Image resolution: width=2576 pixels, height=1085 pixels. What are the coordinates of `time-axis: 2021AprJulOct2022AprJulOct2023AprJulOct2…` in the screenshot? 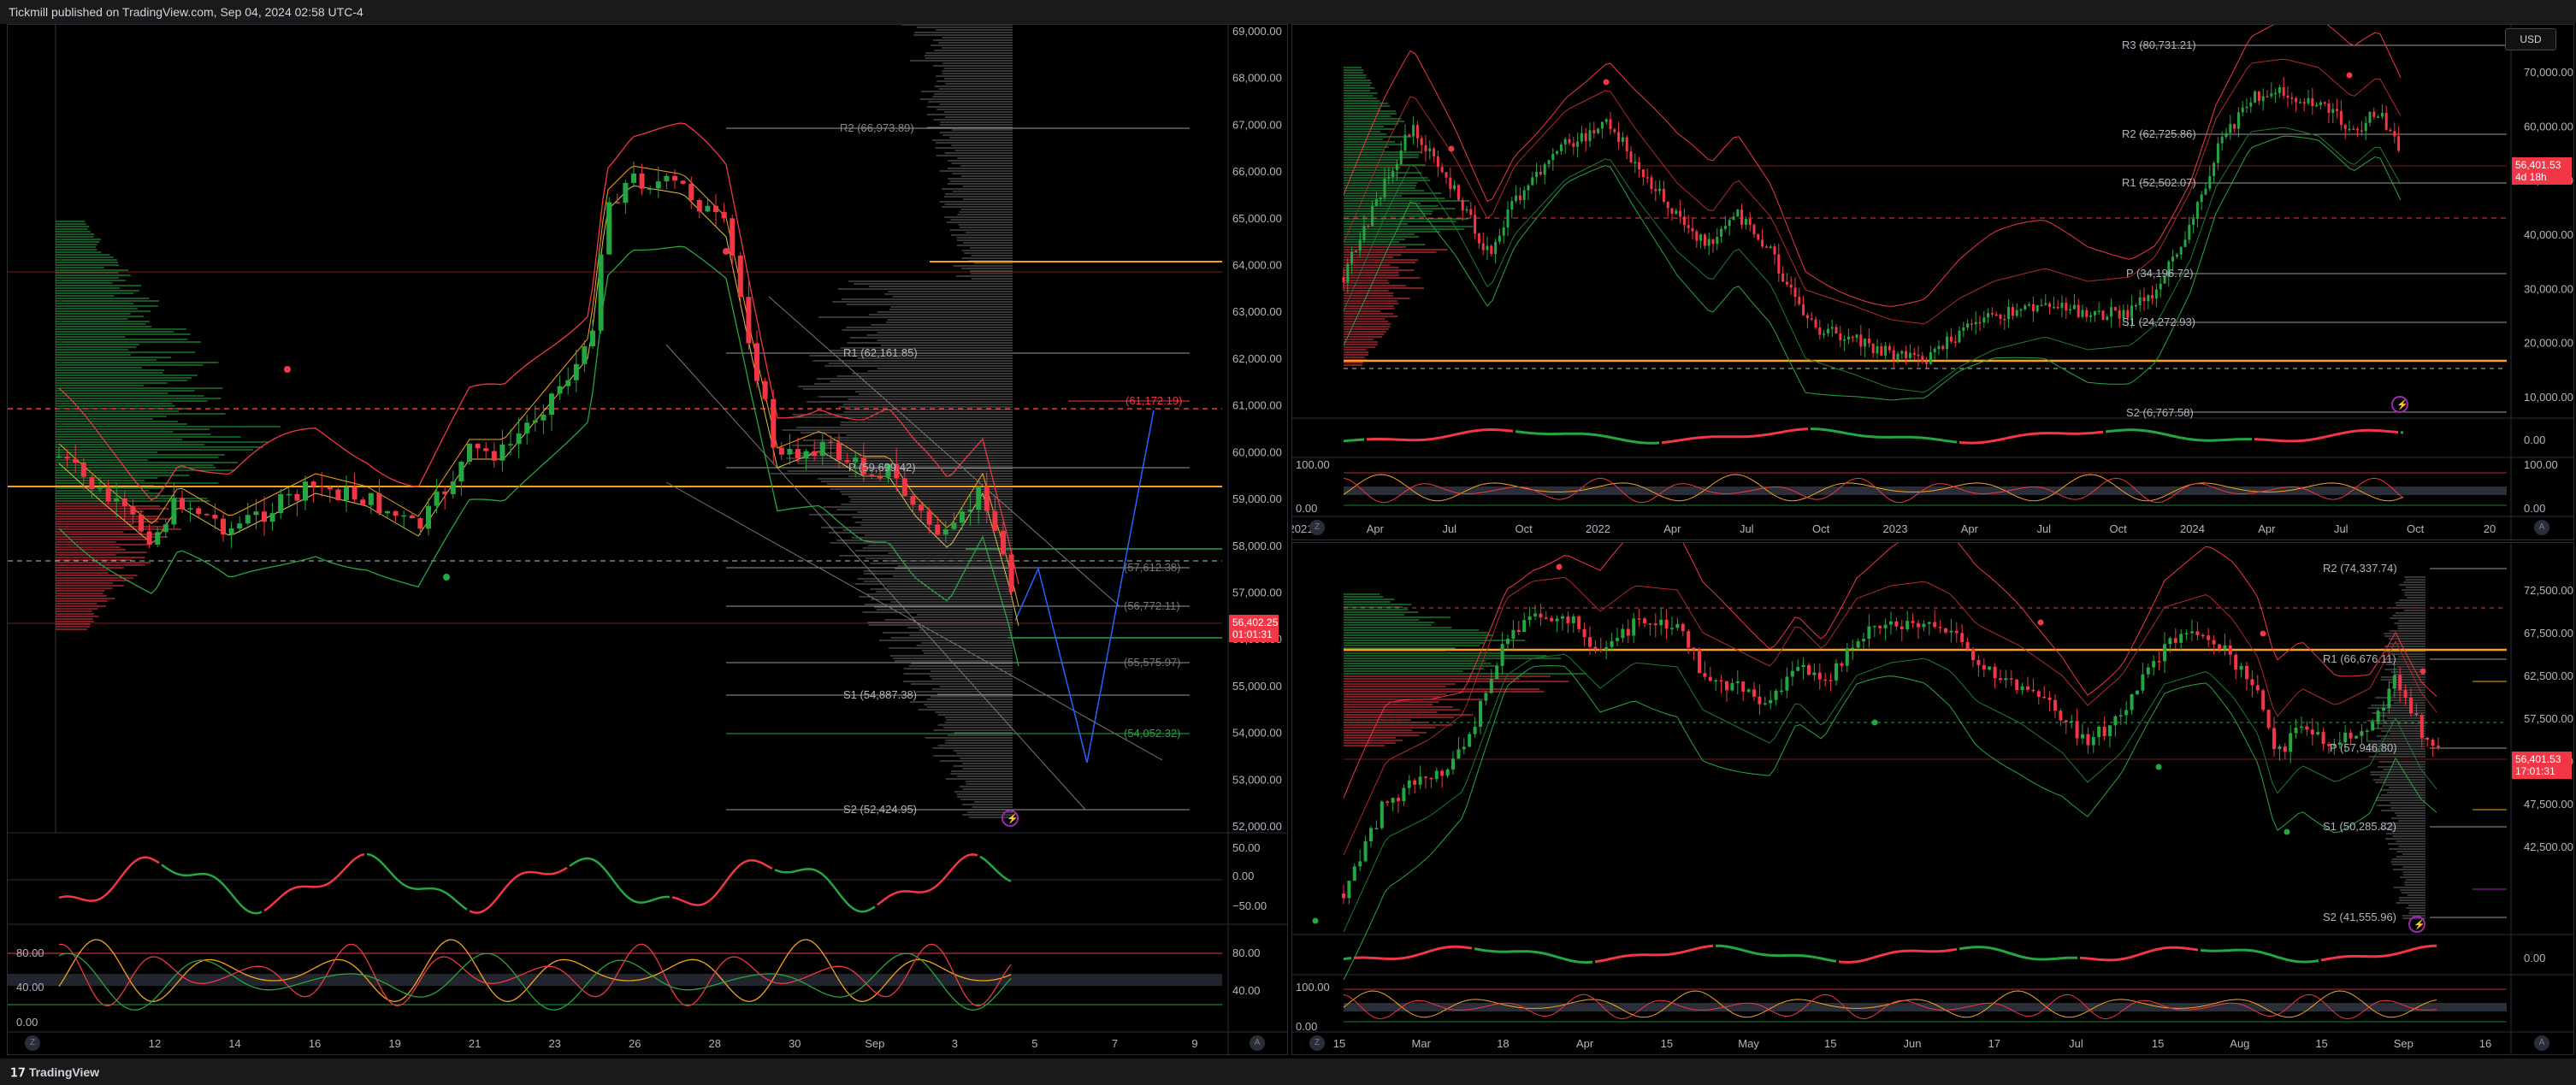 It's located at (1894, 528).